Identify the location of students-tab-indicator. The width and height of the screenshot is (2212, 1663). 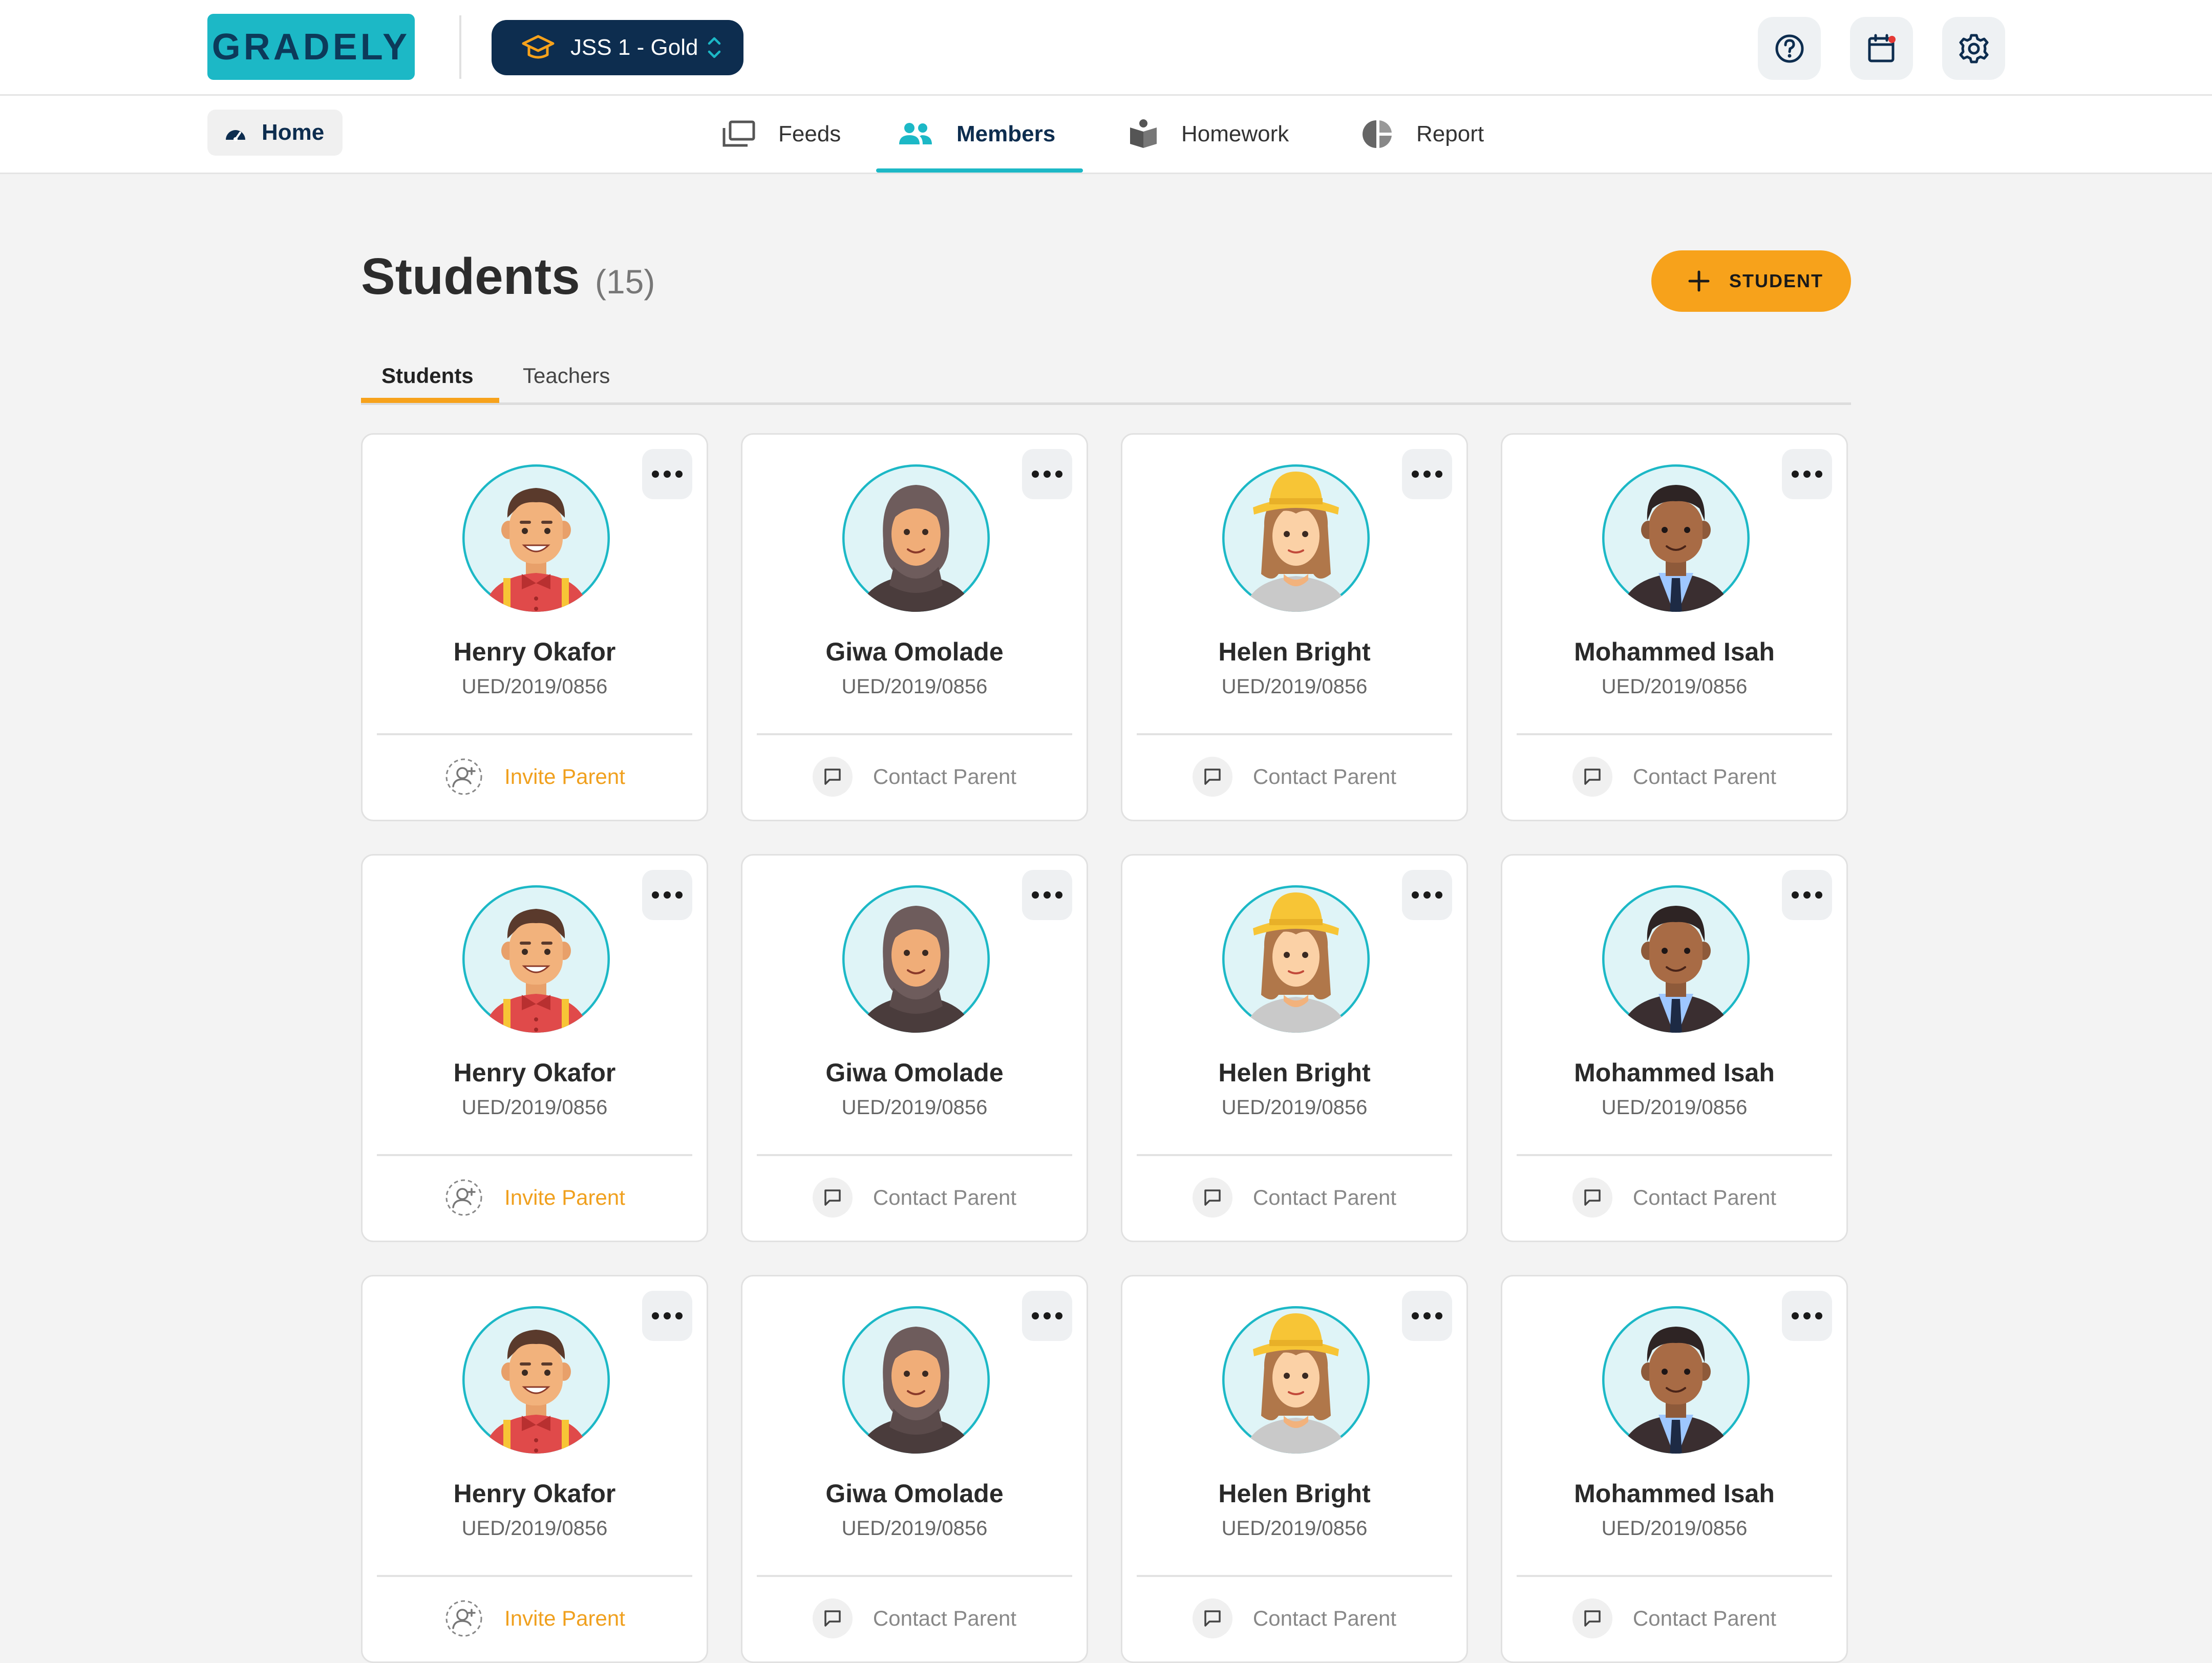
(430, 400).